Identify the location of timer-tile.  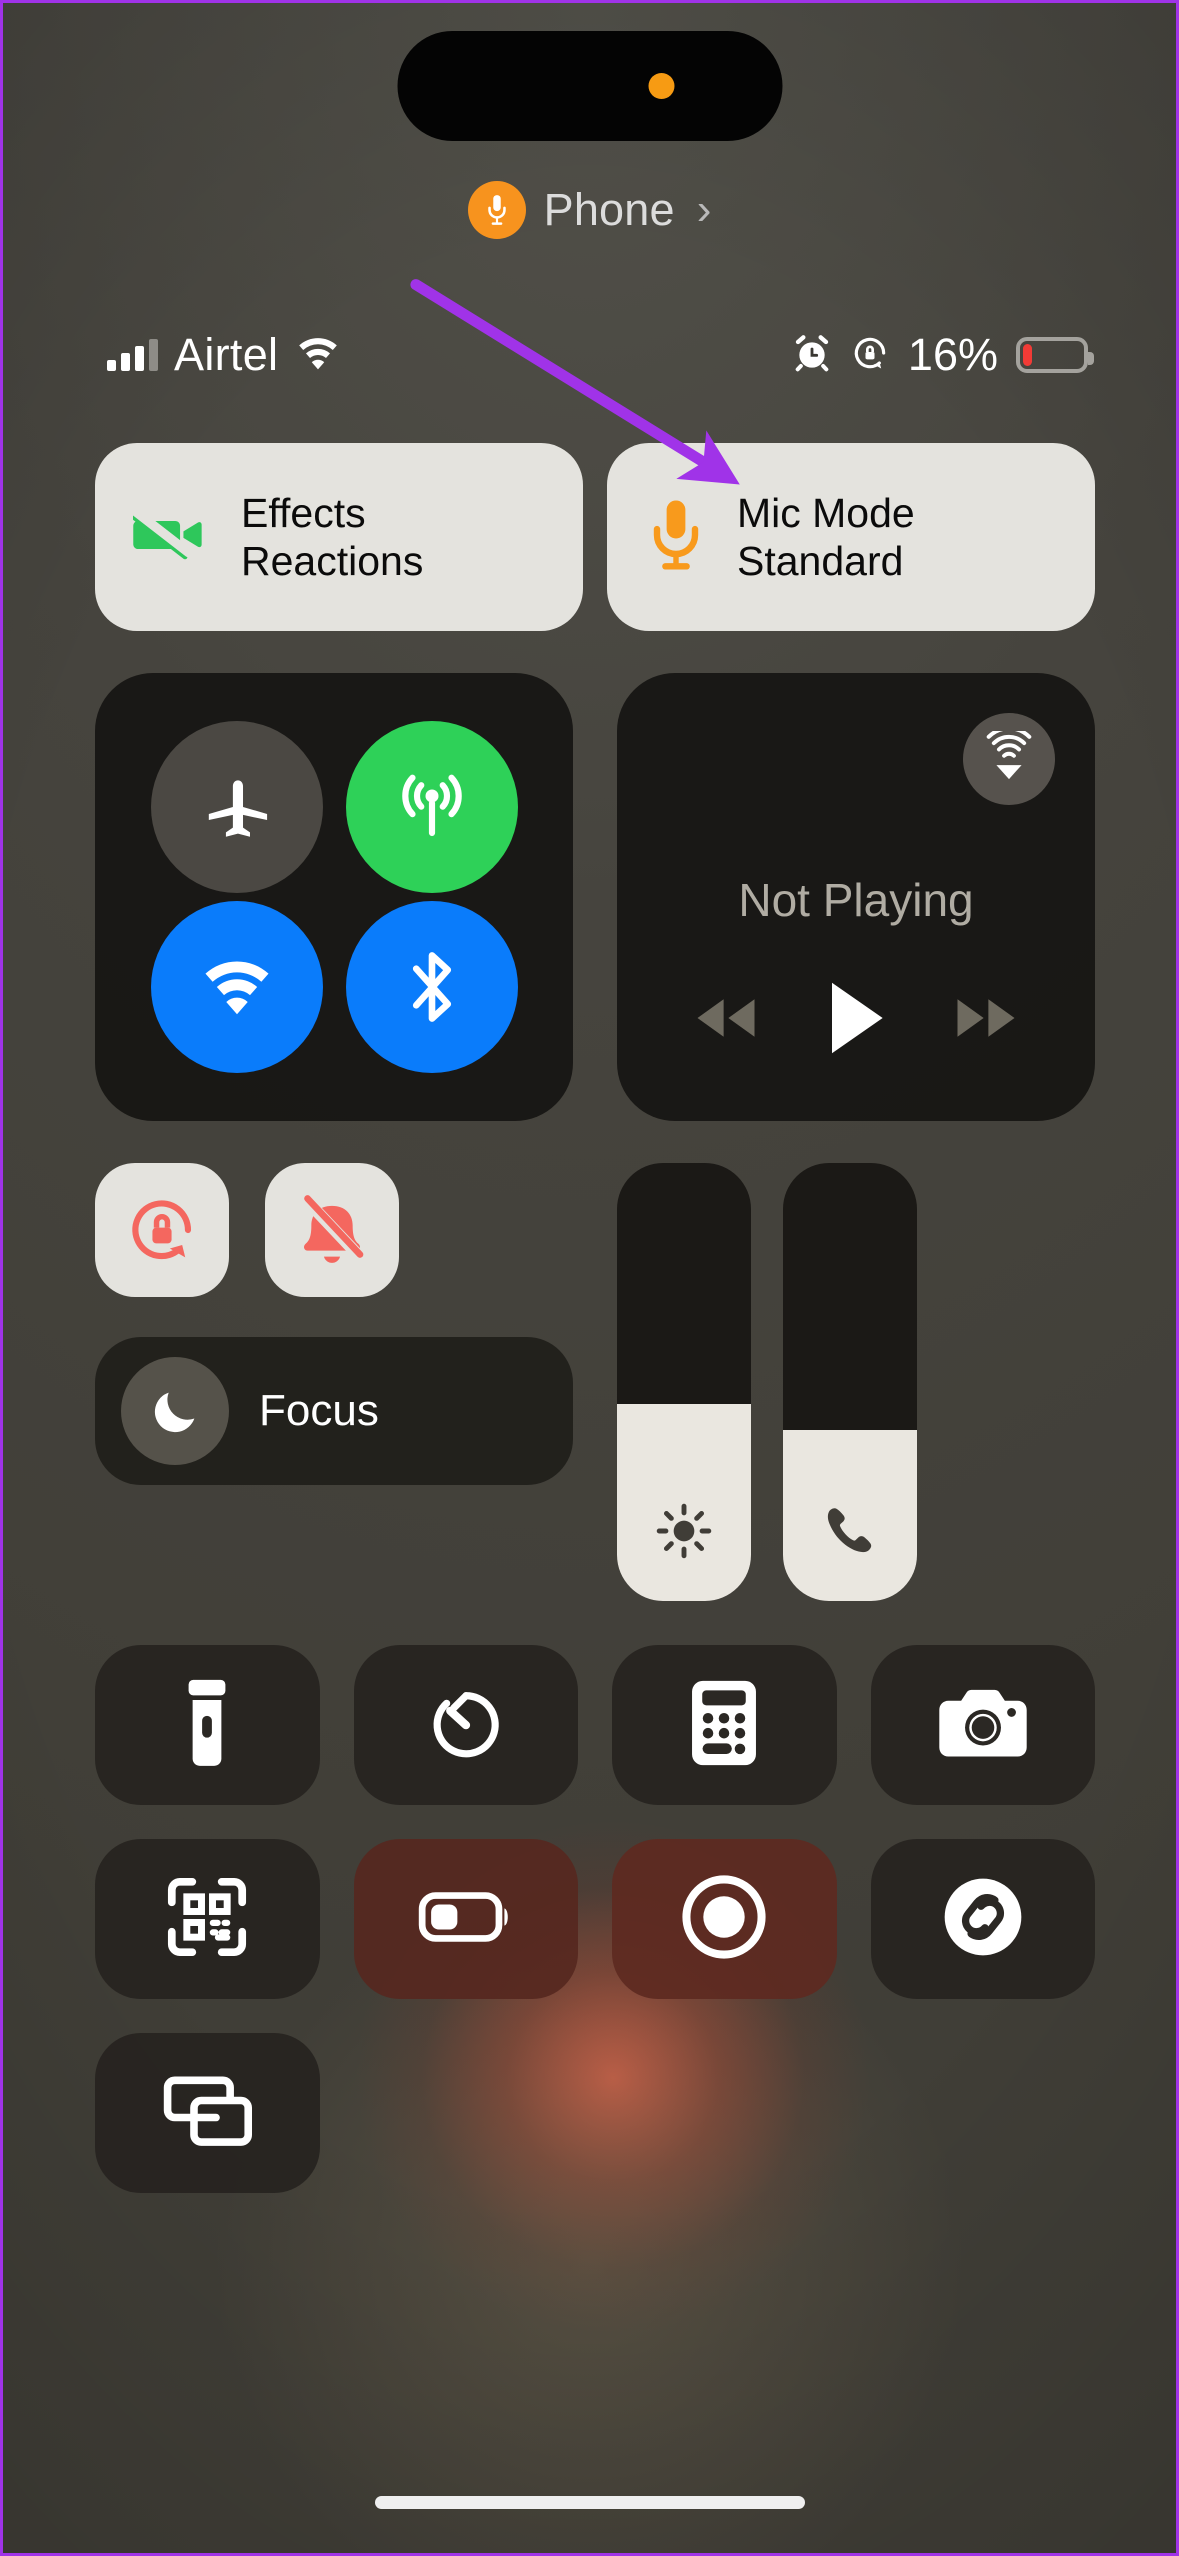
(465, 1725).